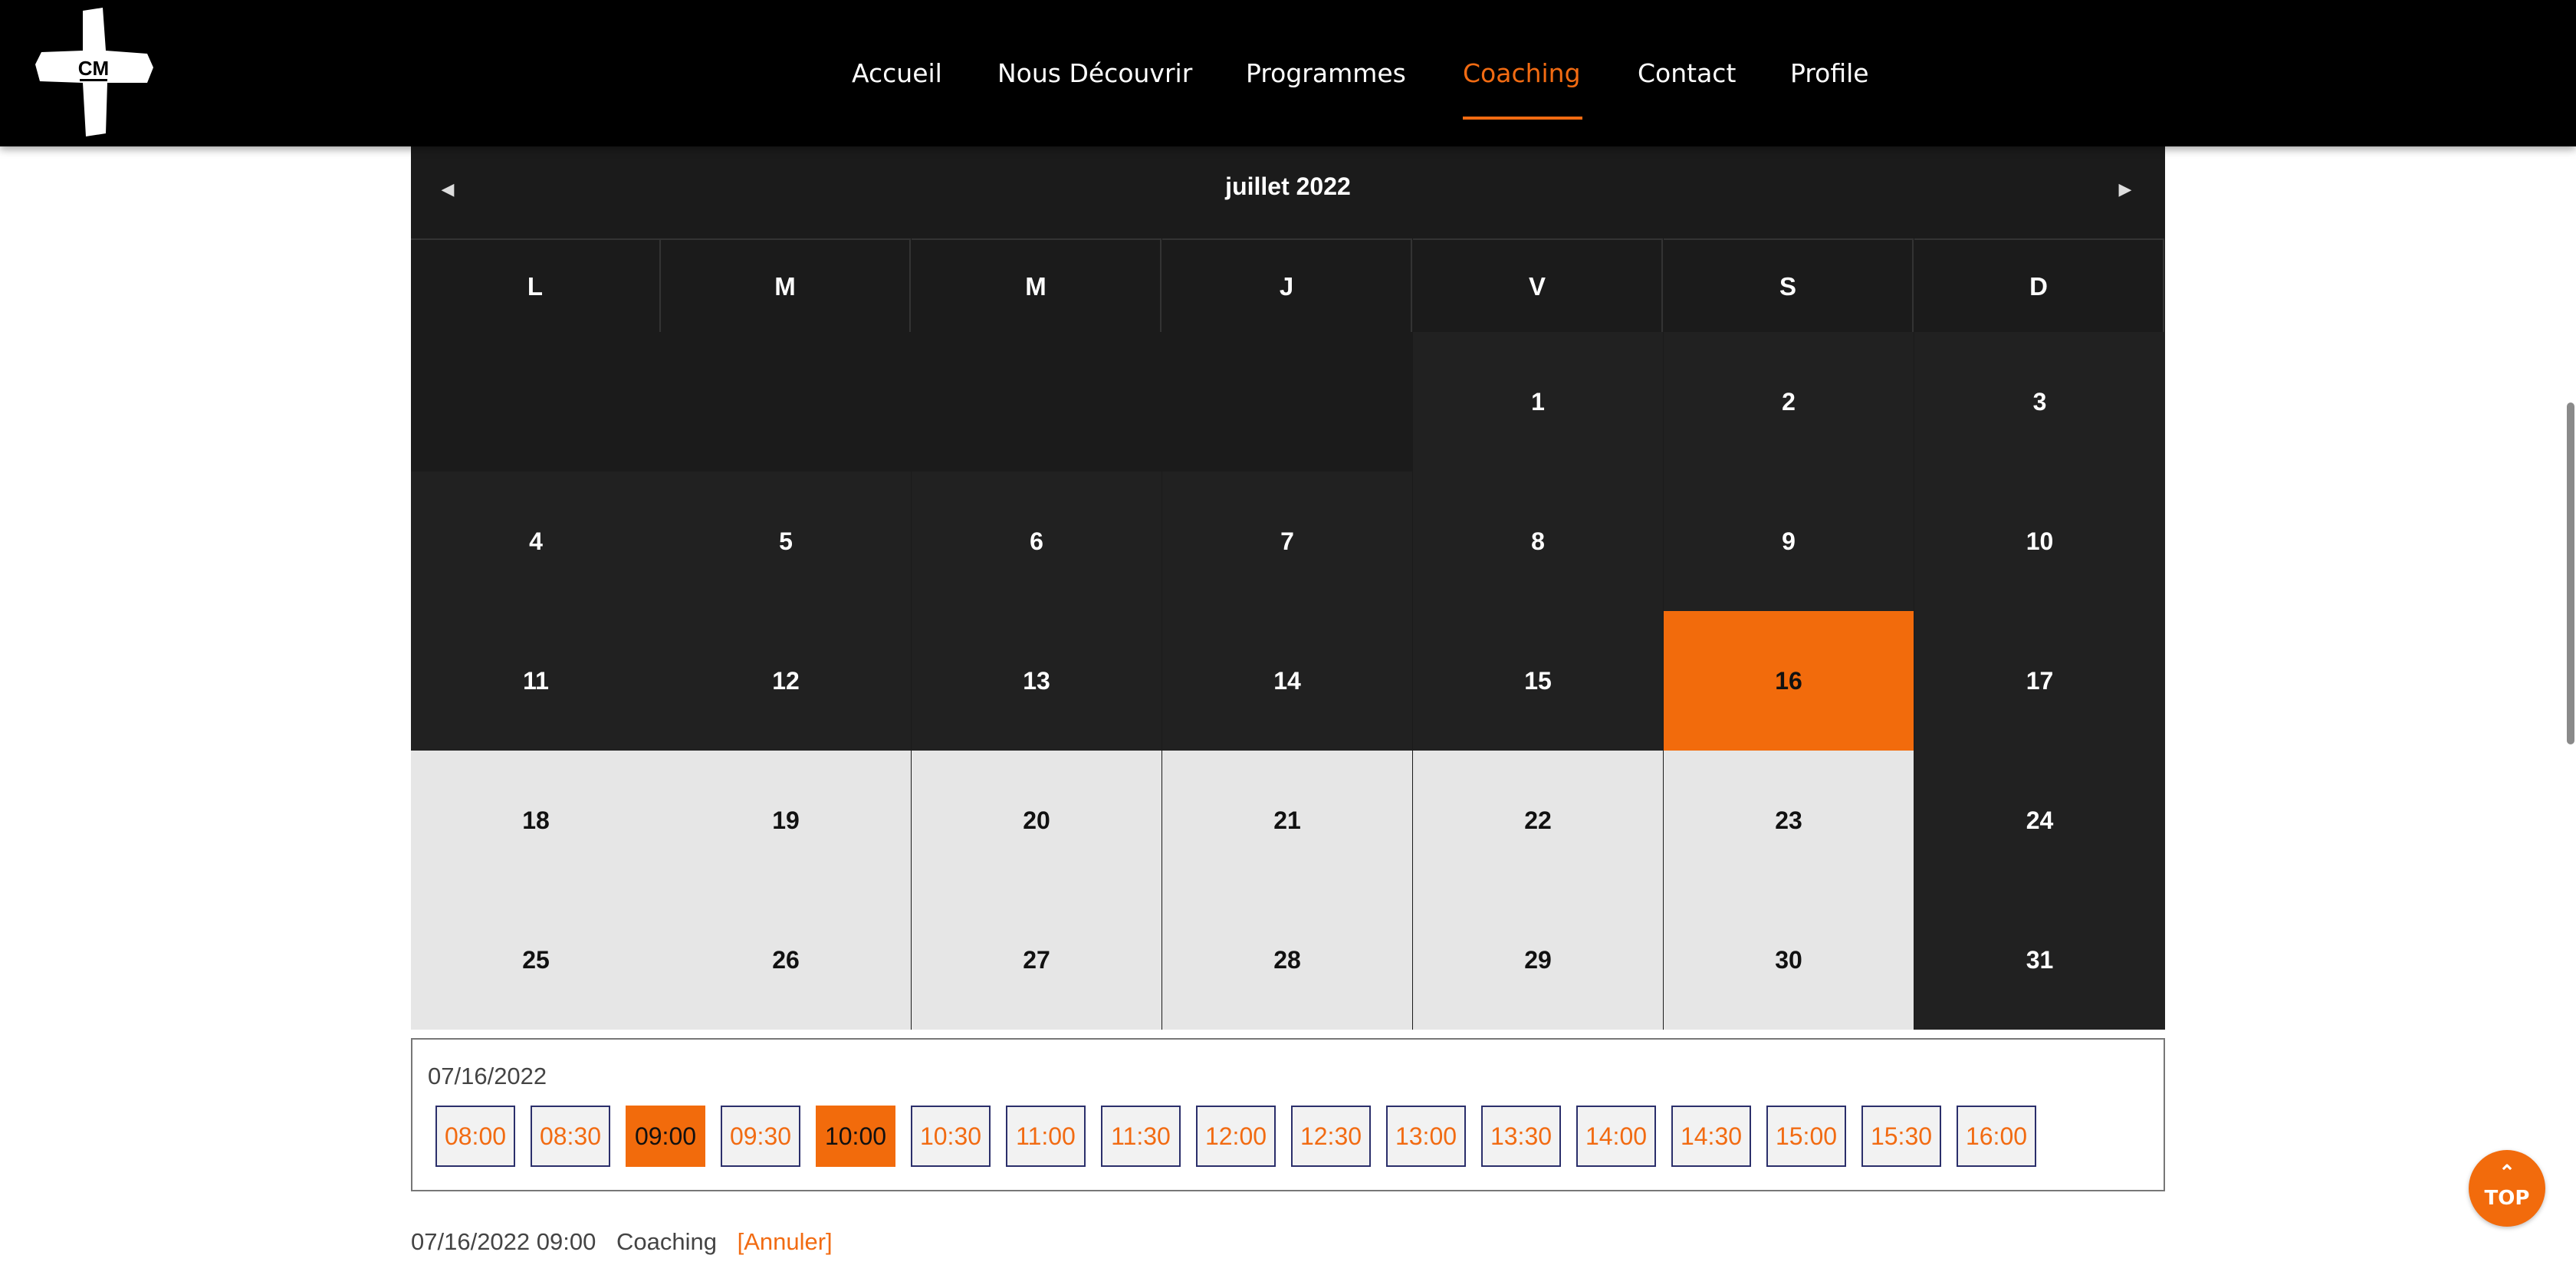 Image resolution: width=2576 pixels, height=1265 pixels. I want to click on time-slot: 15:00, so click(1806, 1136).